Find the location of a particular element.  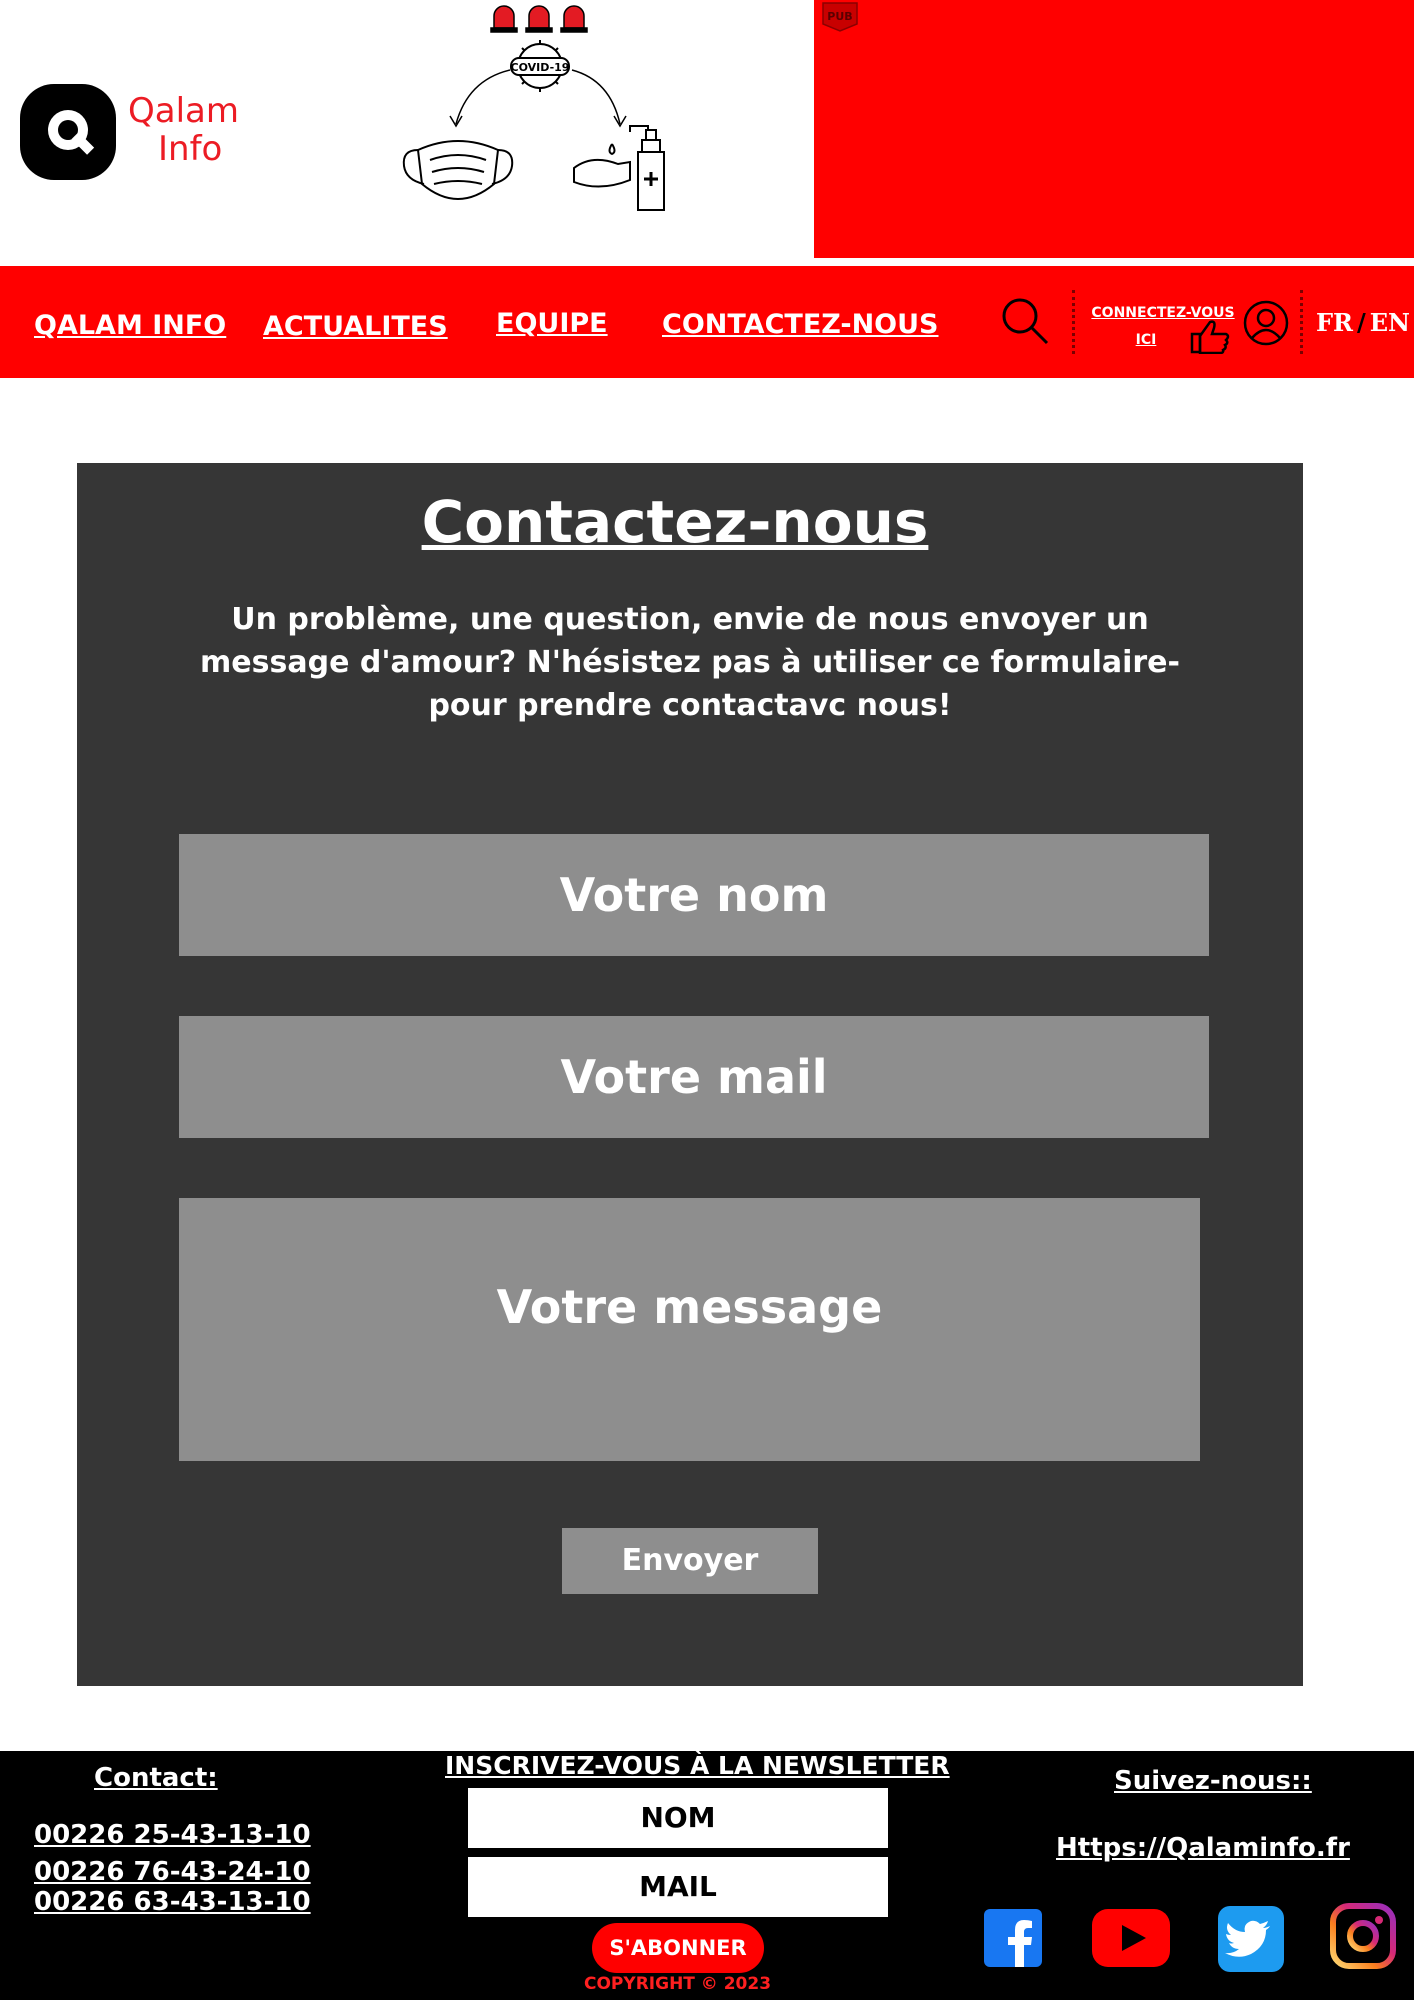

send-button: Envoyer is located at coordinates (690, 1561).